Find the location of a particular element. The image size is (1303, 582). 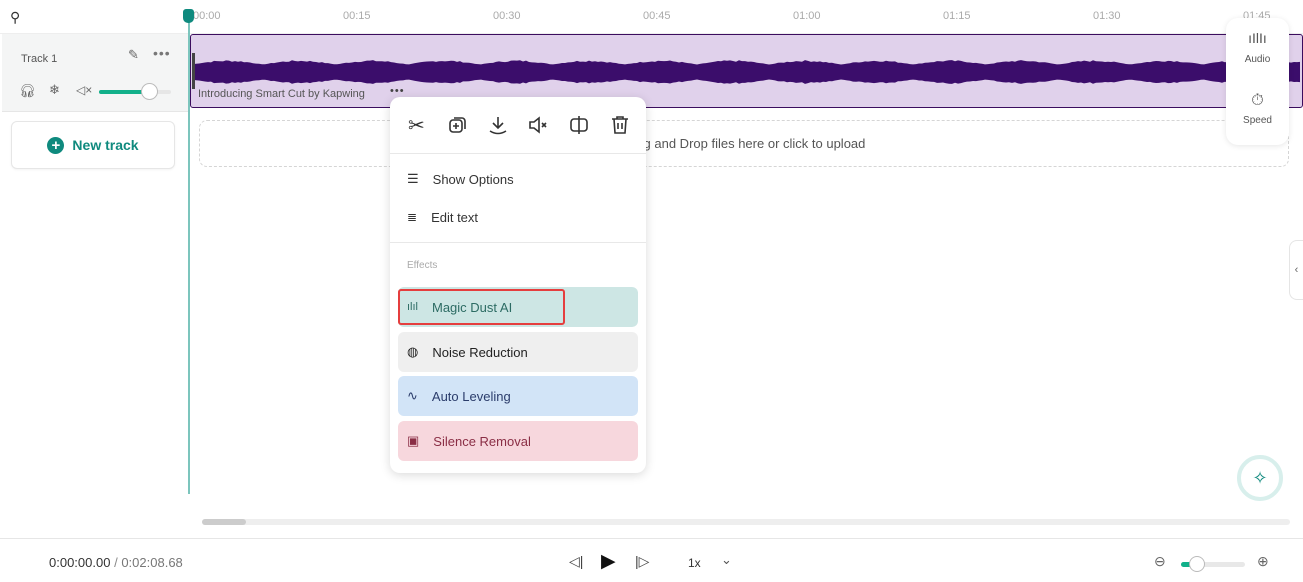

new-track-button: + New track is located at coordinates (93, 145).